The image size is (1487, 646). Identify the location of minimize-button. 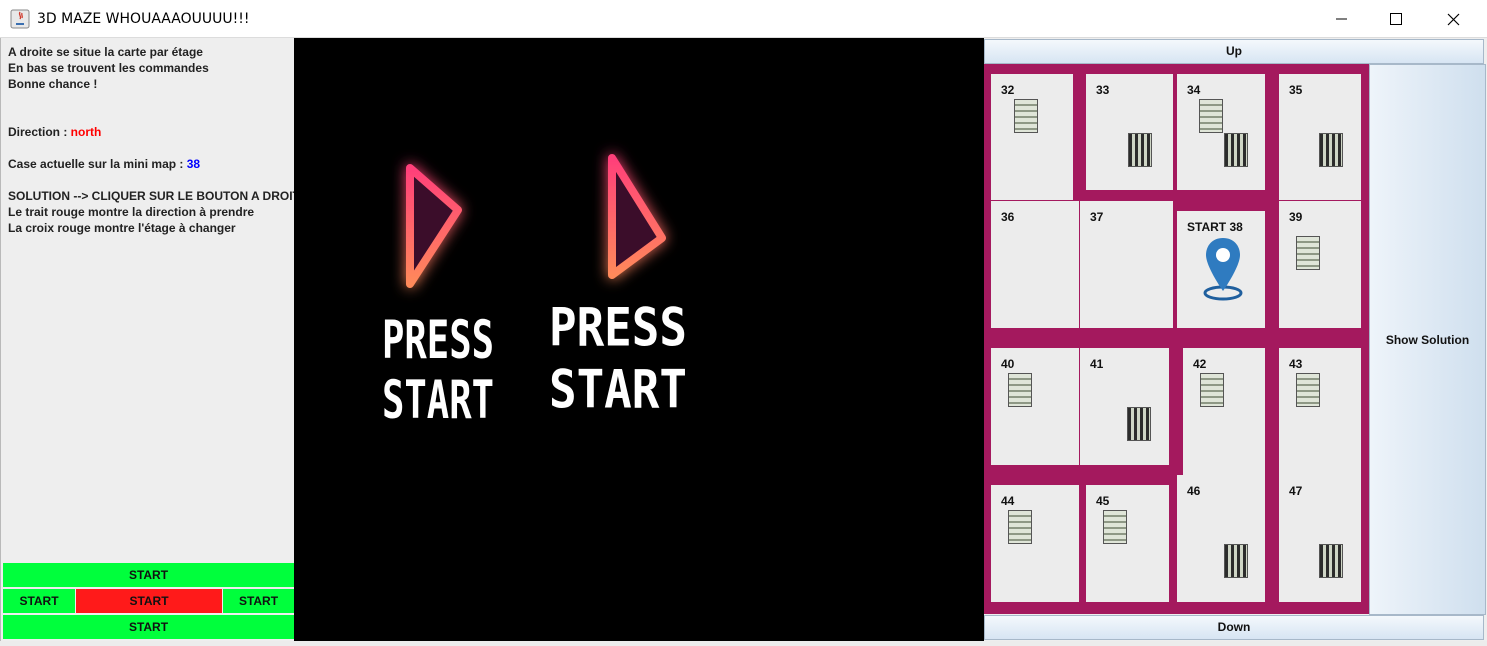
(1341, 19).